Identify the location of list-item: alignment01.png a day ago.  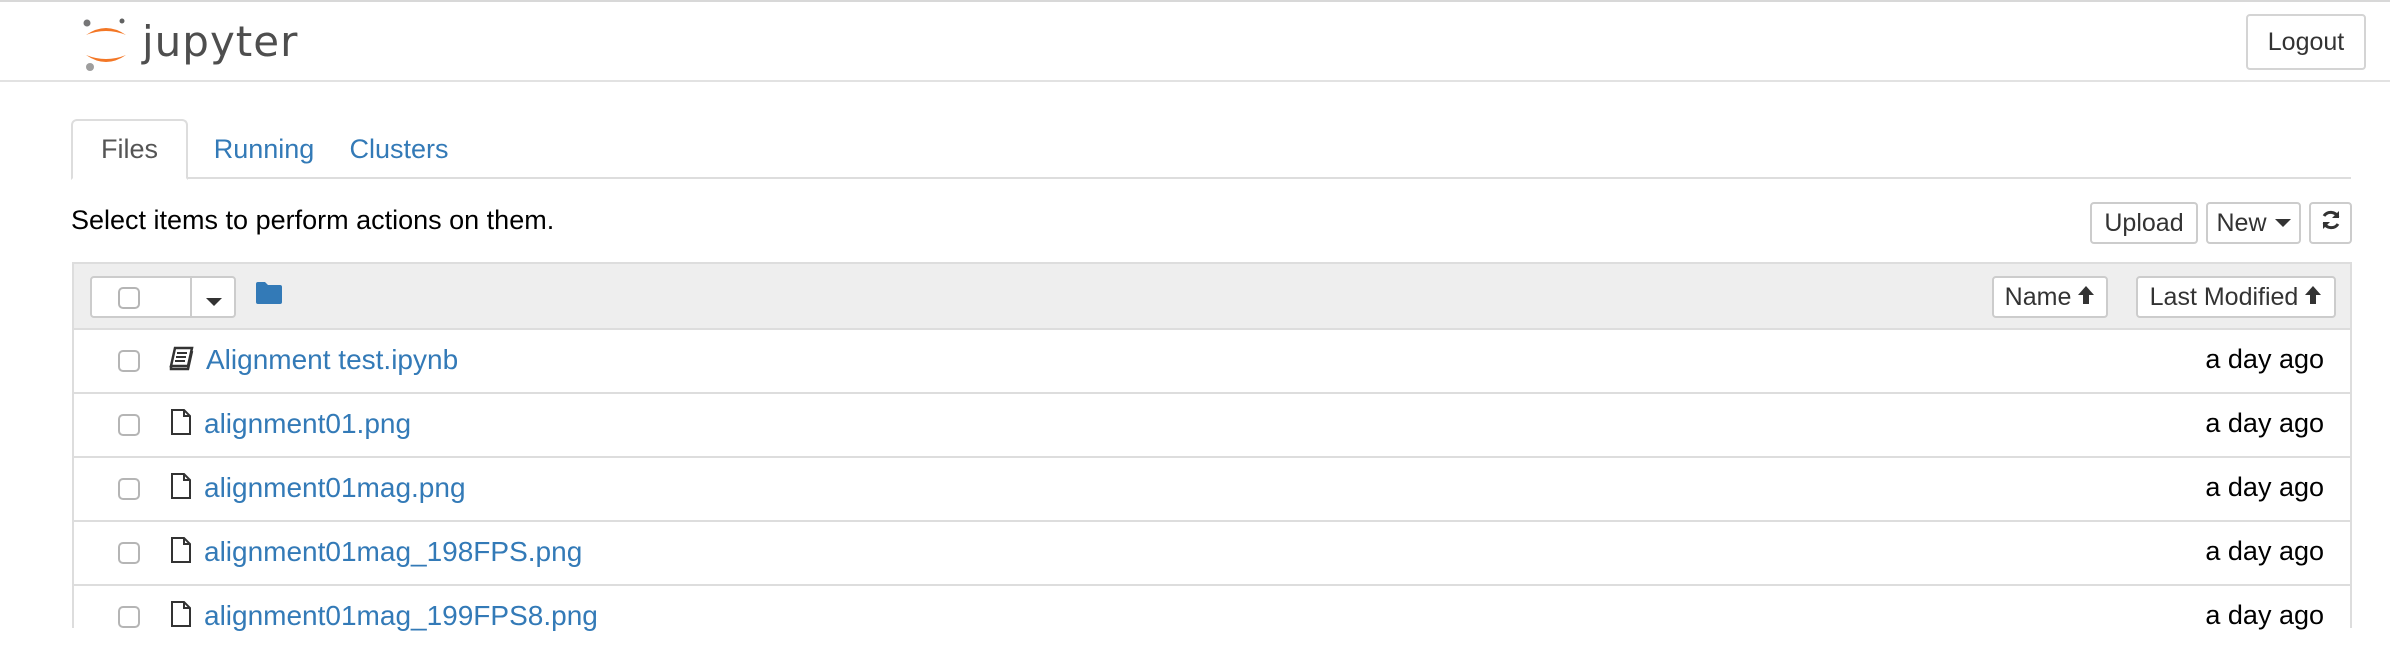
(1212, 426).